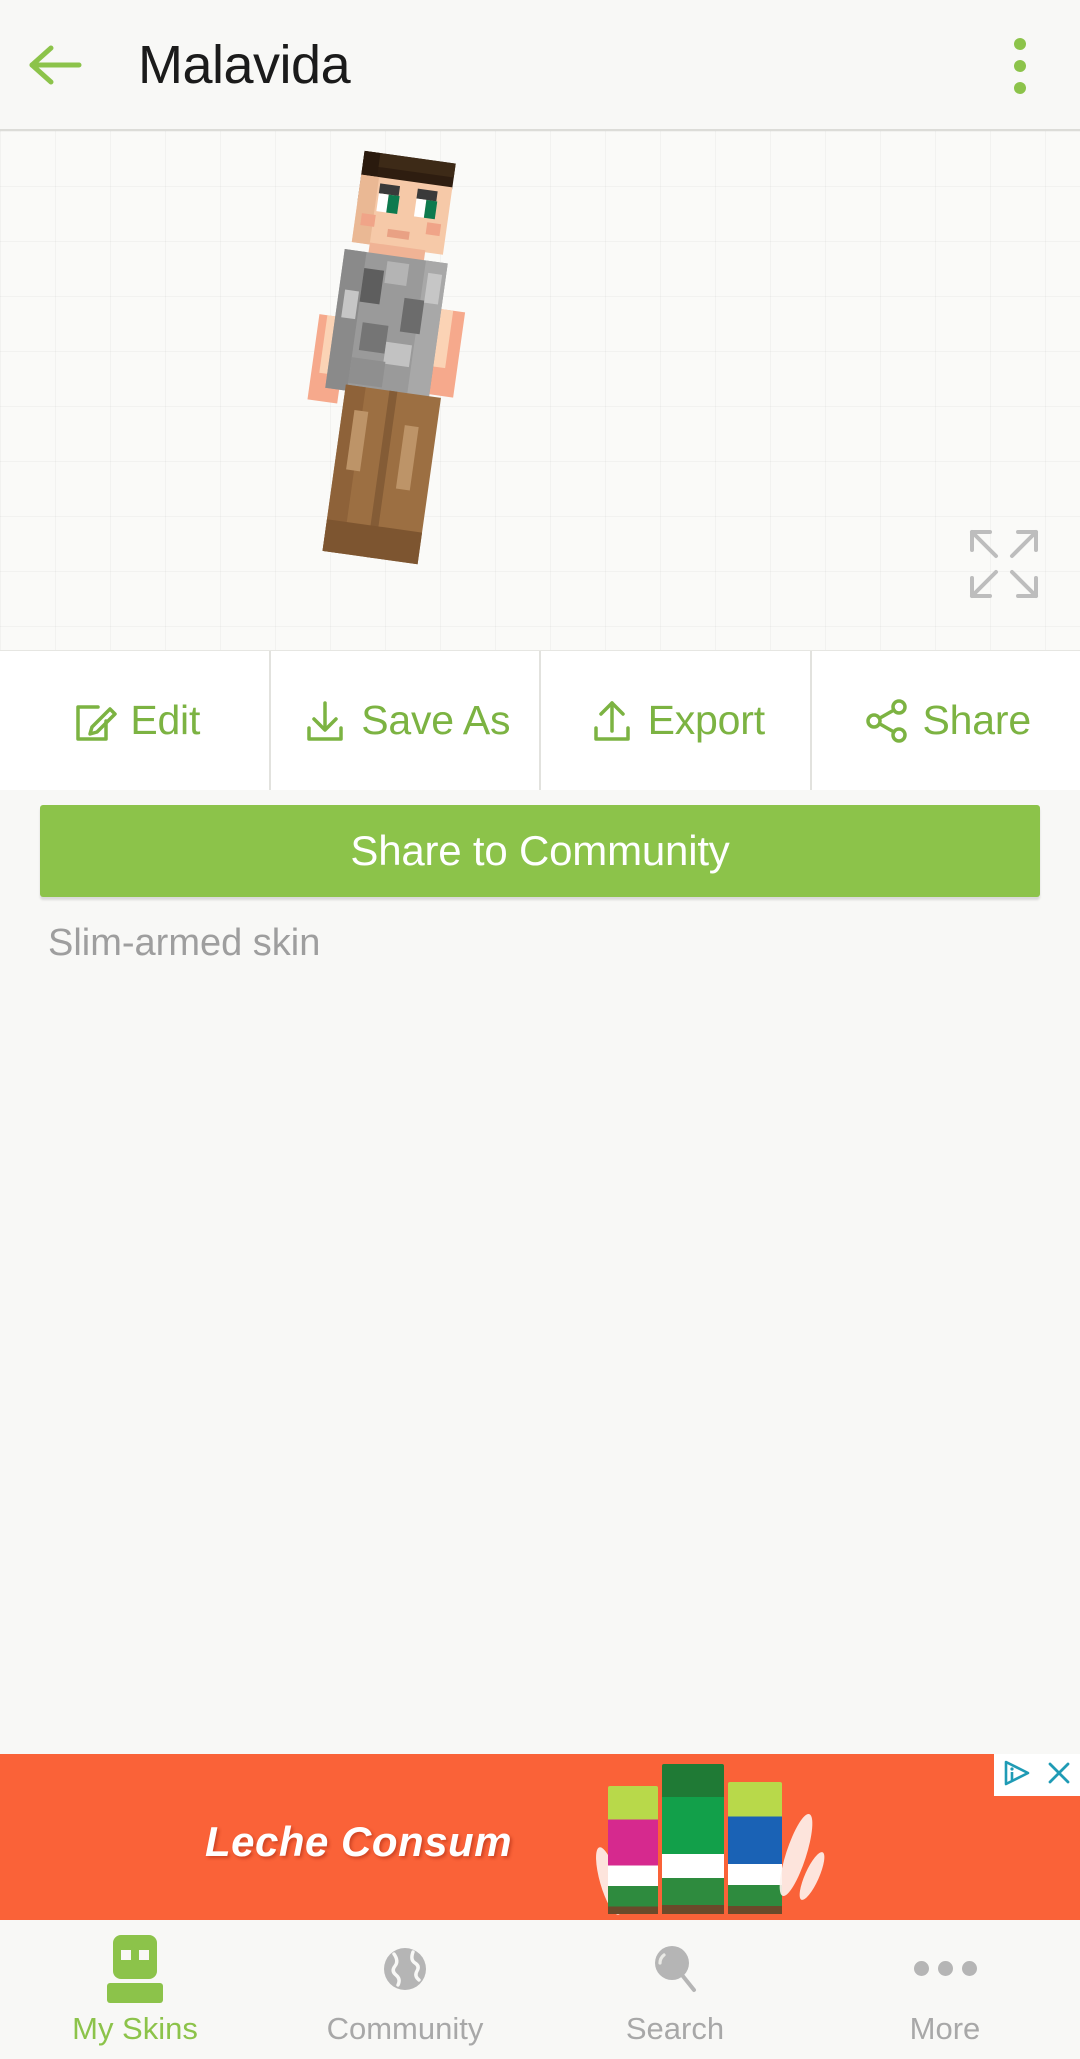  I want to click on bottom-navigation: My Skins Community Search More, so click(540, 1989).